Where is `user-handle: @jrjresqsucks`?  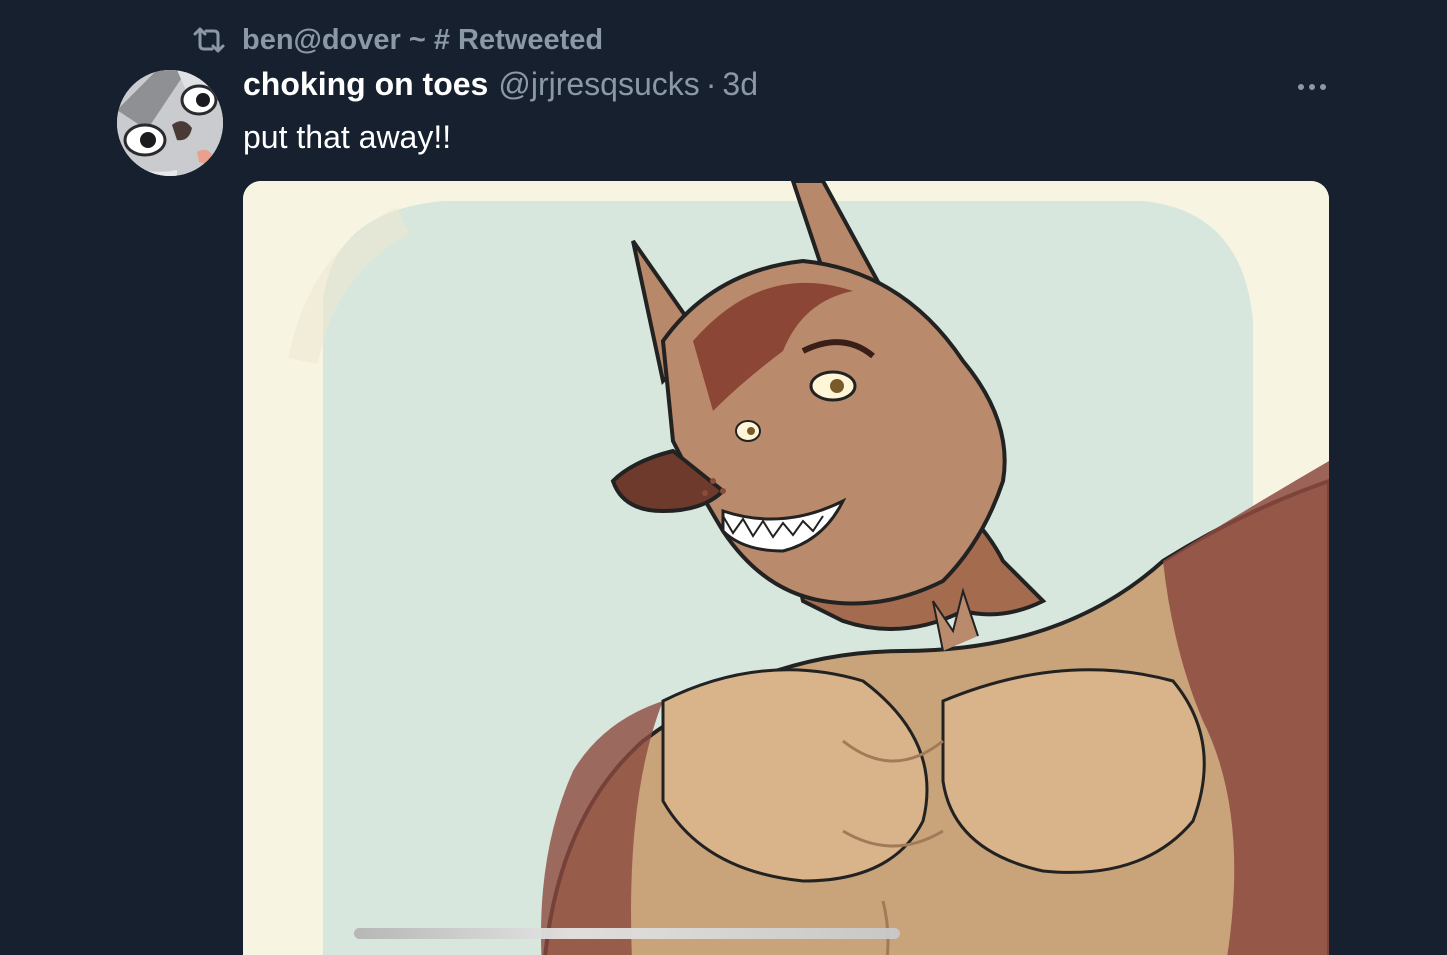
user-handle: @jrjresqsucks is located at coordinates (598, 84).